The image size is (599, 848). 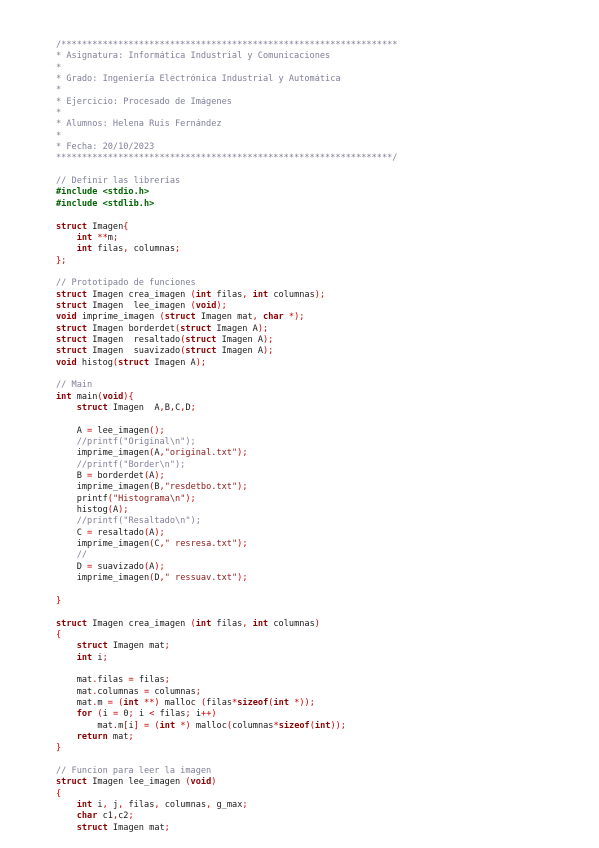 What do you see at coordinates (201, 453) in the screenshot?
I see `code-token: "original.txt"` at bounding box center [201, 453].